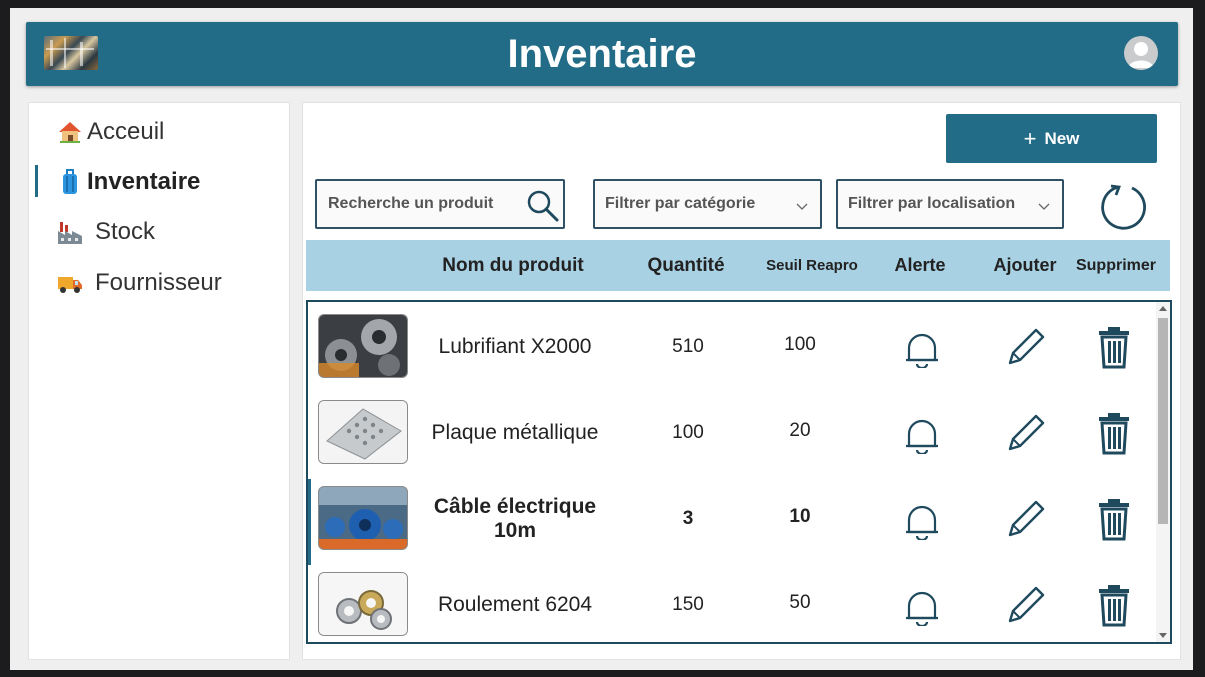 Image resolution: width=1205 pixels, height=677 pixels. I want to click on search-icon, so click(543, 208).